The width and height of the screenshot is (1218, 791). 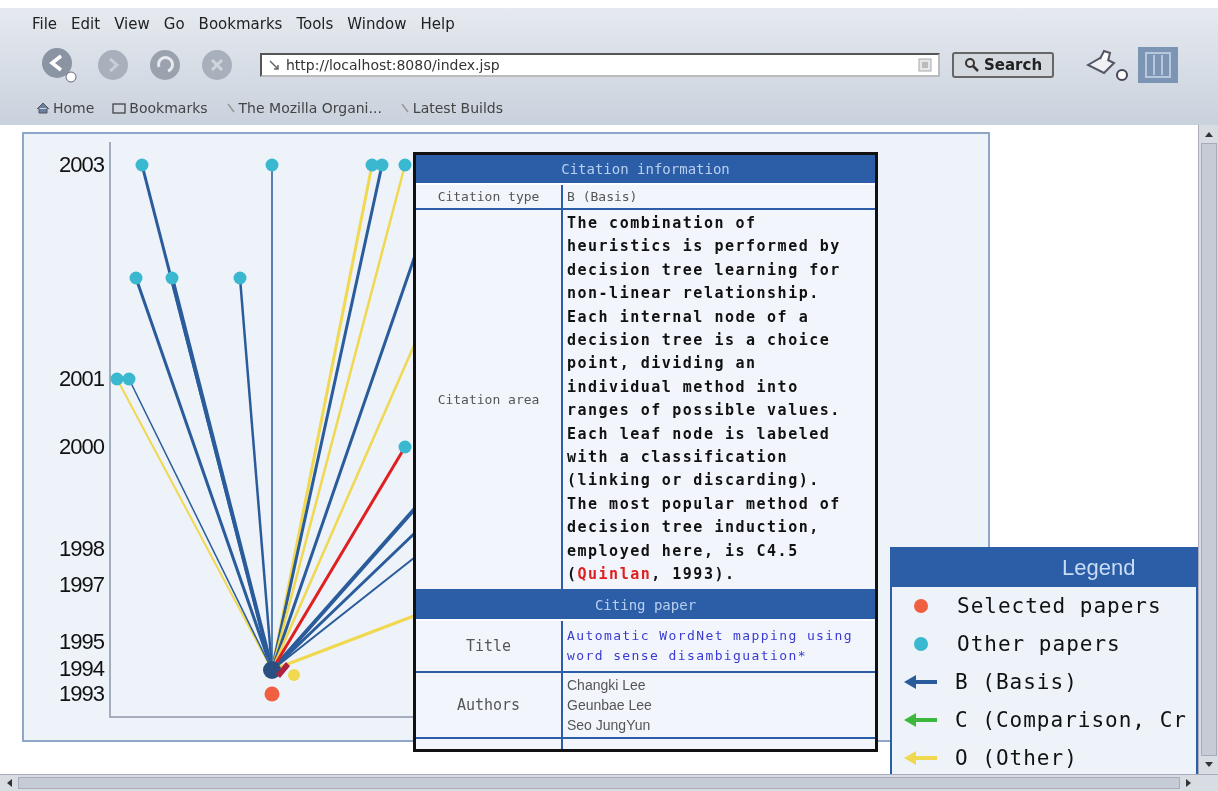 I want to click on hub-node-cluster, so click(x=281, y=671).